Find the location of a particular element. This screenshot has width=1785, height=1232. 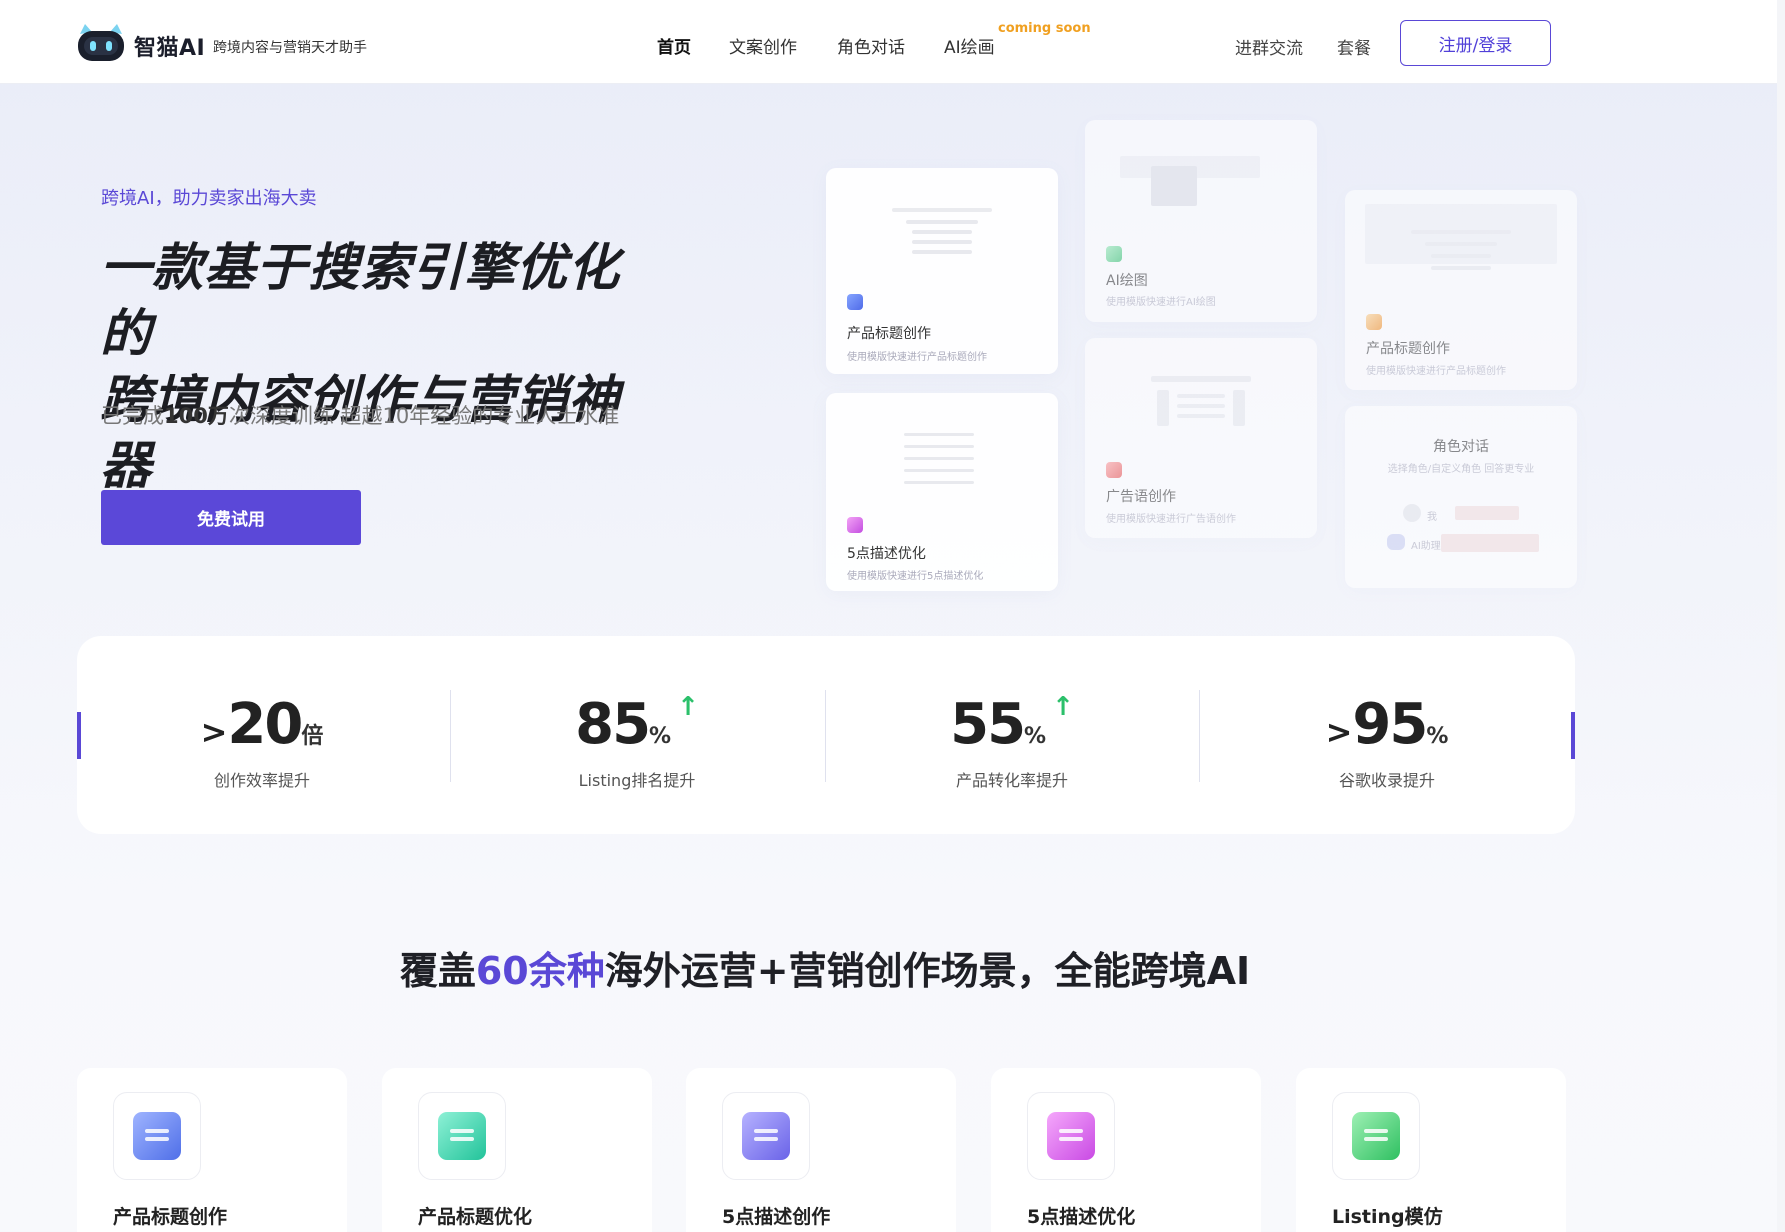

stats-right-accent is located at coordinates (1573, 735).